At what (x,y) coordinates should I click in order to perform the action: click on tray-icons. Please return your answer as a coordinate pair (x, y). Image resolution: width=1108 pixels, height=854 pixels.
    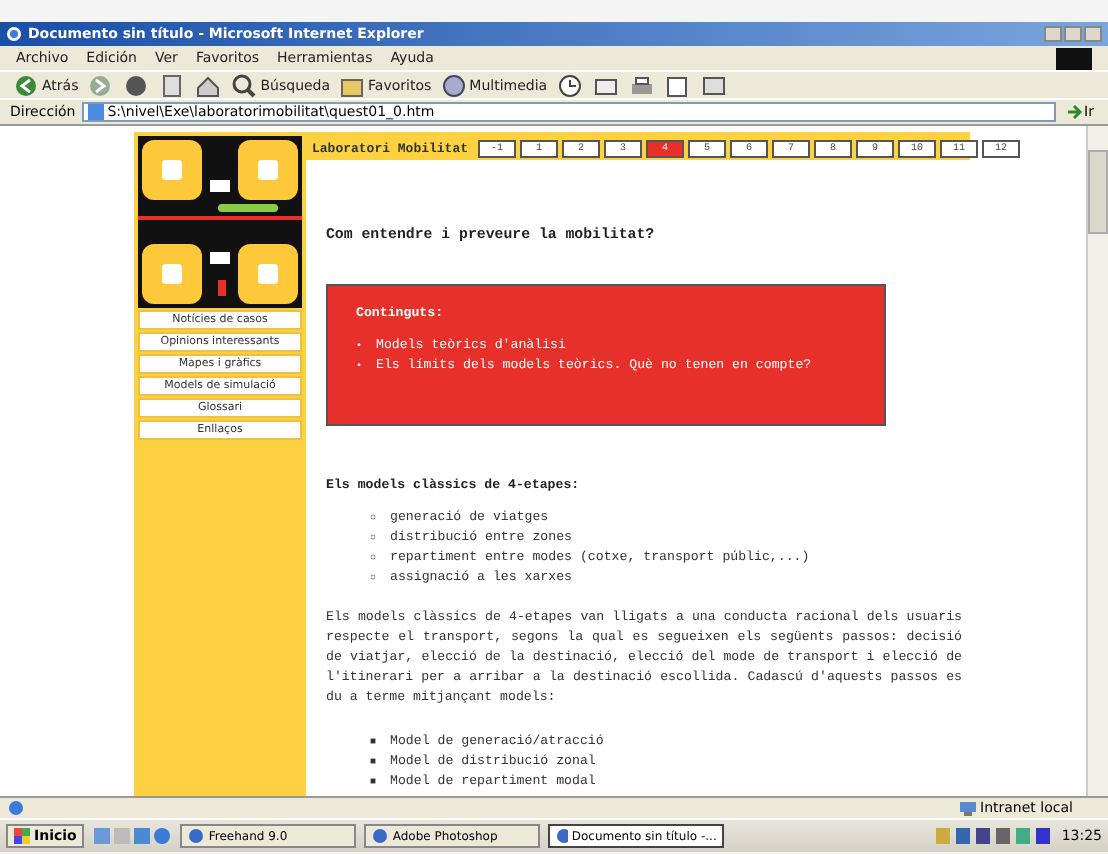
    Looking at the image, I should click on (993, 836).